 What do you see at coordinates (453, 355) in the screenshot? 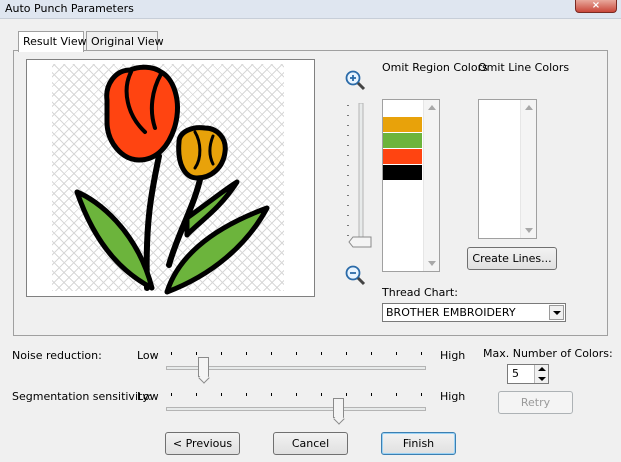
I see `noise-high-label: High` at bounding box center [453, 355].